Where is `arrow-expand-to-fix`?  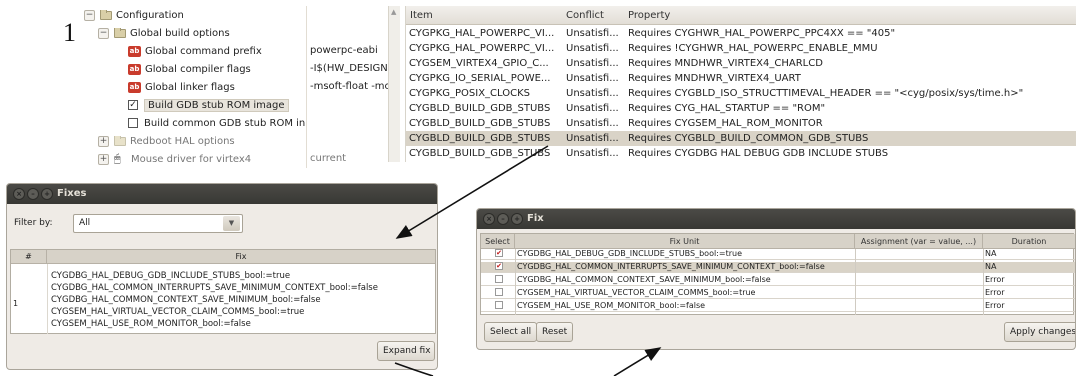
arrow-expand-to-fix is located at coordinates (414, 369).